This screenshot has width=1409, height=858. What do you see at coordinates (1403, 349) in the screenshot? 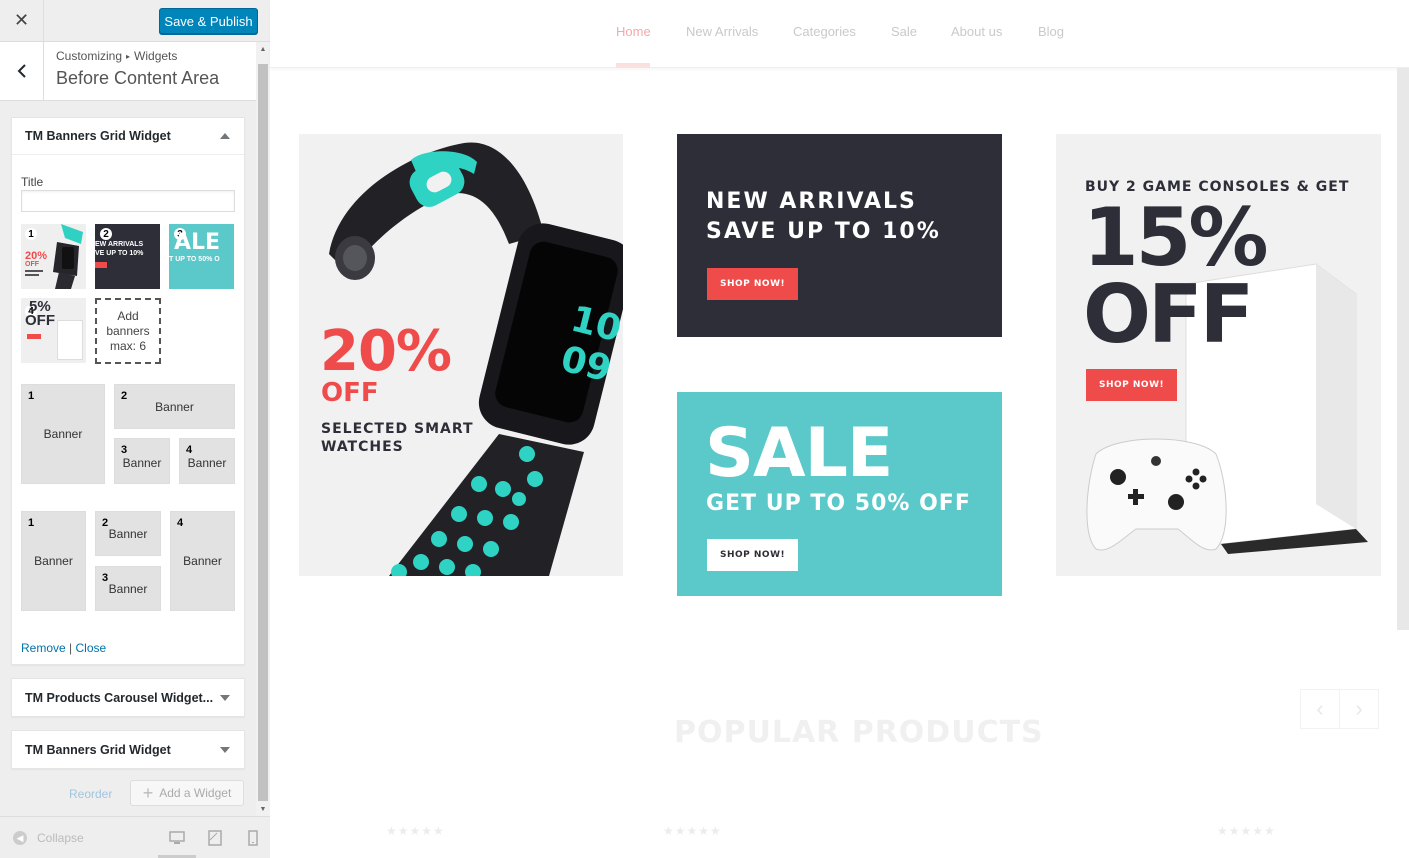
I see `preview-scrollbar` at bounding box center [1403, 349].